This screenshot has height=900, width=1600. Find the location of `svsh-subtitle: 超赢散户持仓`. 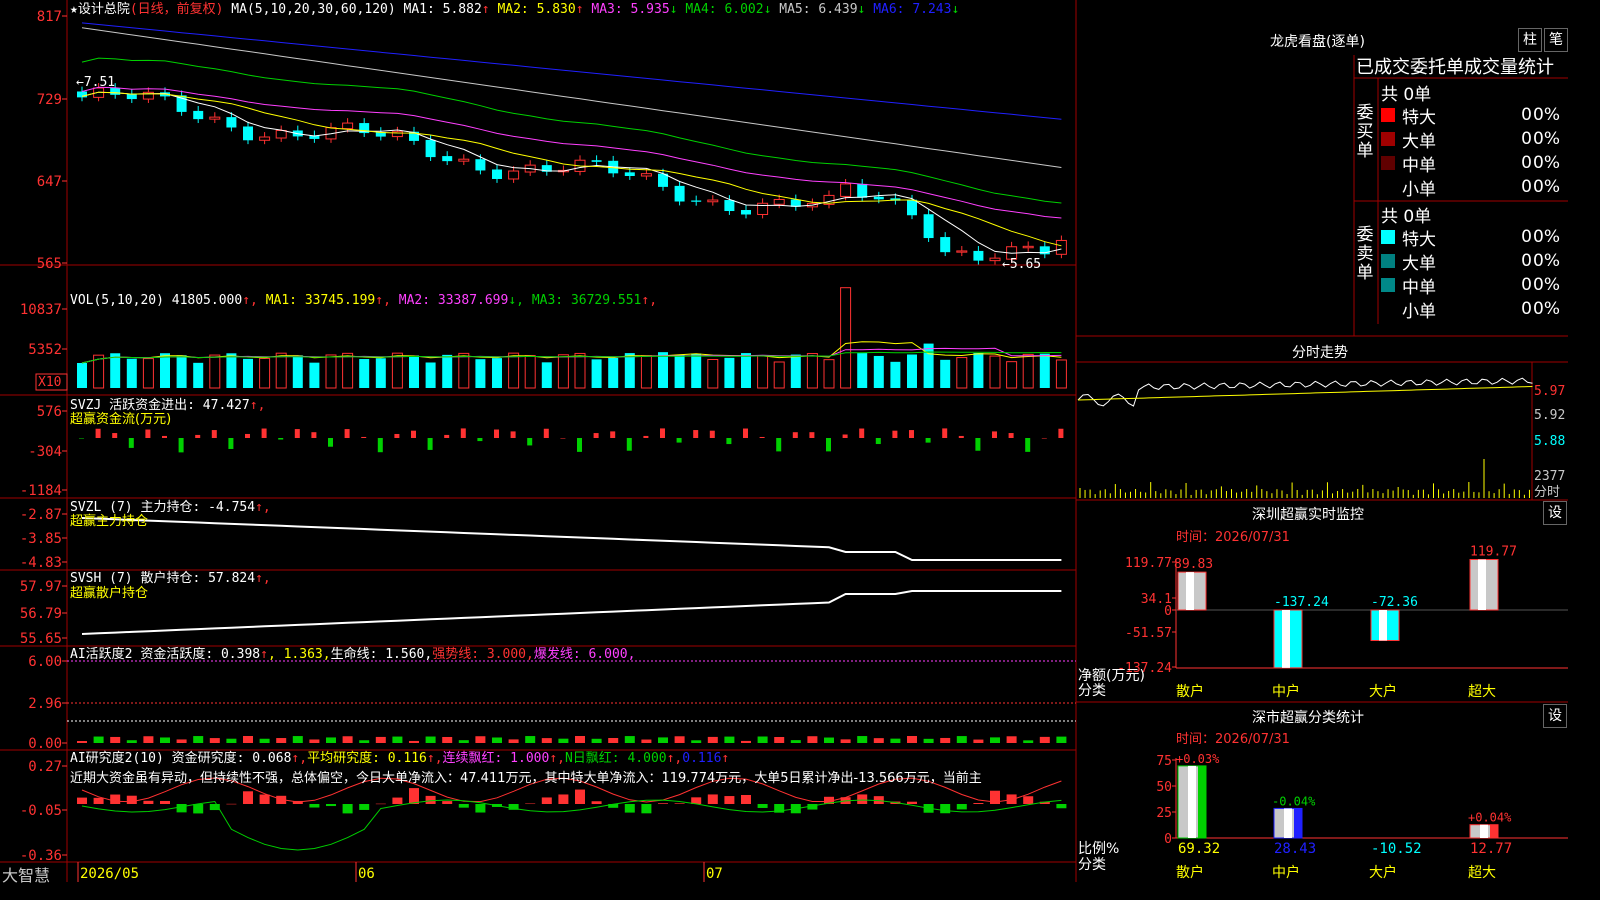

svsh-subtitle: 超赢散户持仓 is located at coordinates (109, 593).